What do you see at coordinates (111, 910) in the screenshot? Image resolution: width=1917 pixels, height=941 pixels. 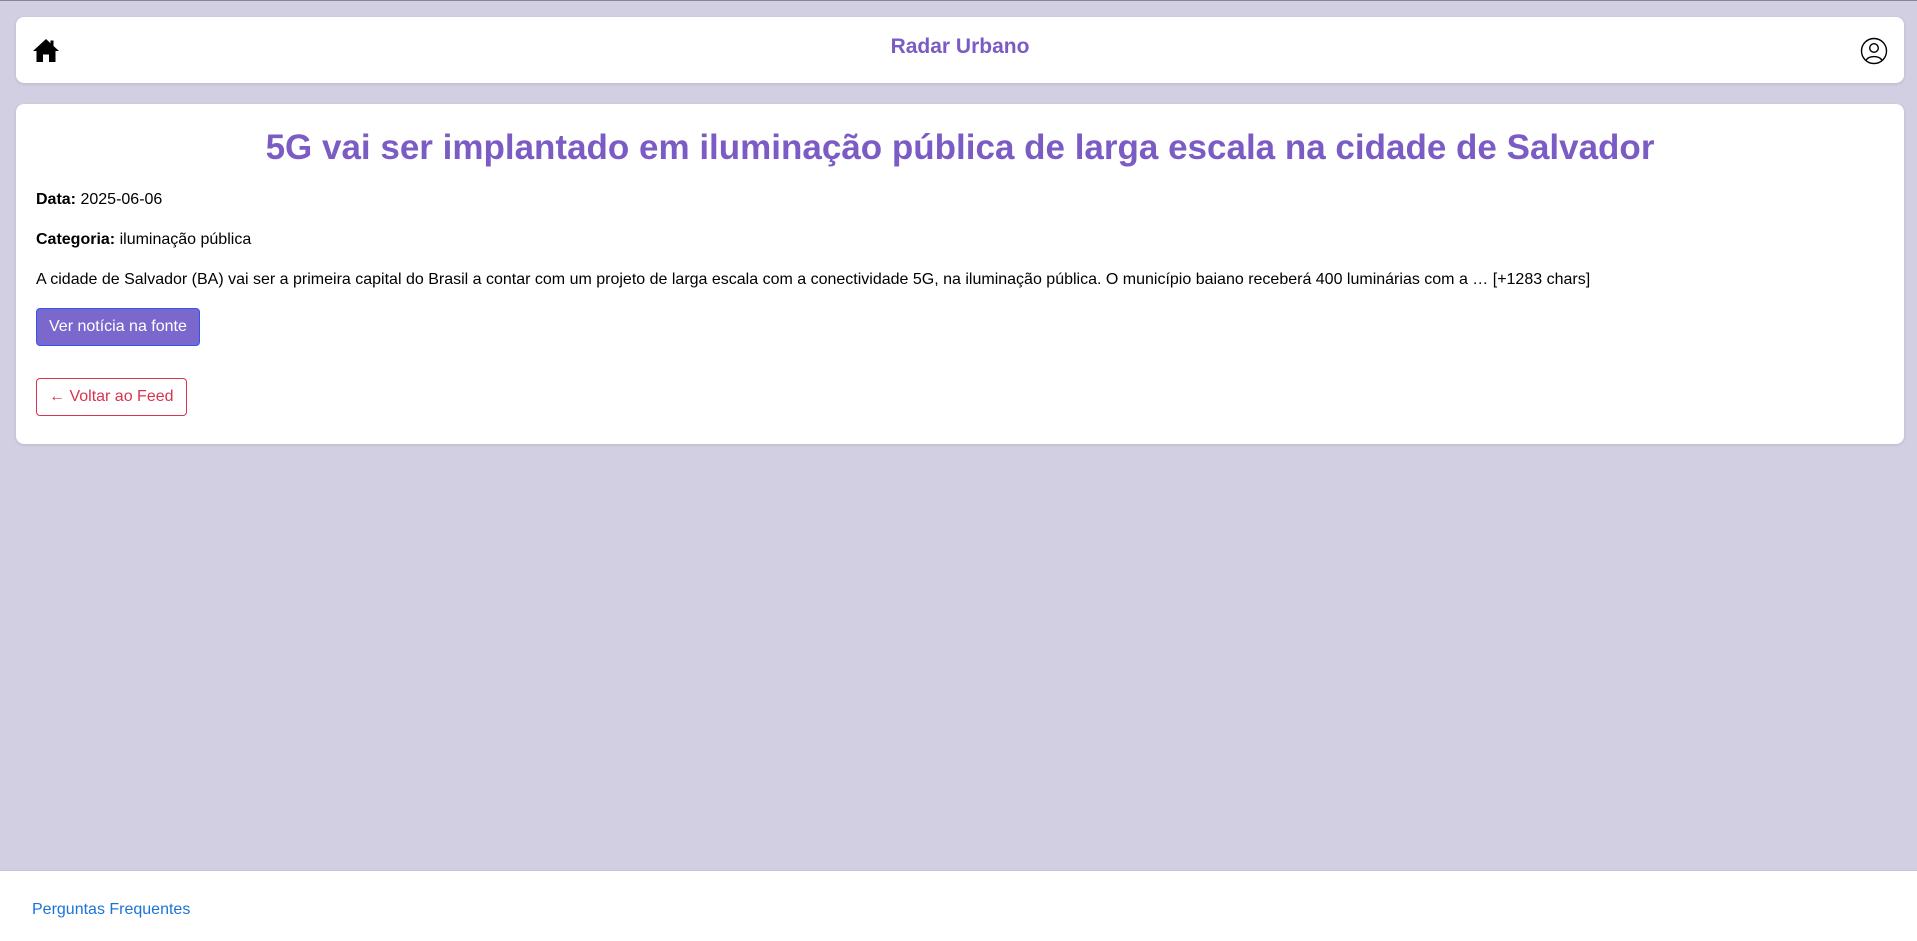 I see `faq-link: Perguntas Frequentes` at bounding box center [111, 910].